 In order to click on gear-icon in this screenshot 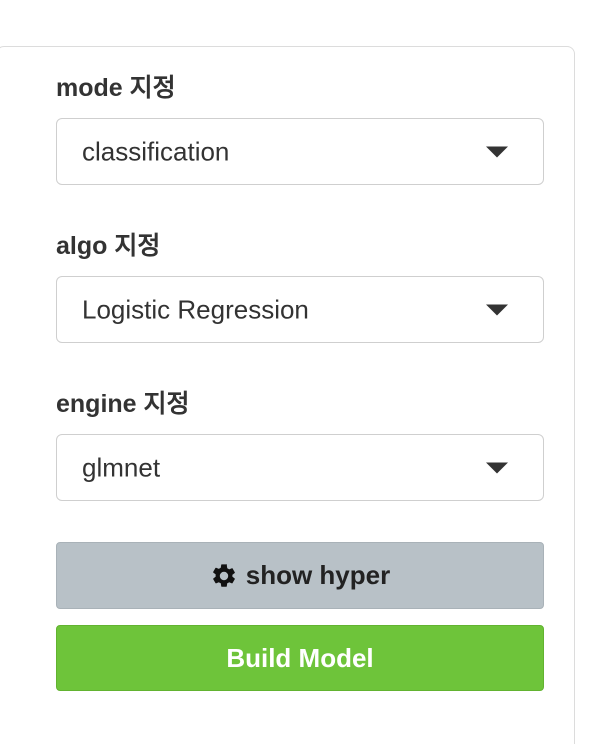, I will do `click(223, 575)`.